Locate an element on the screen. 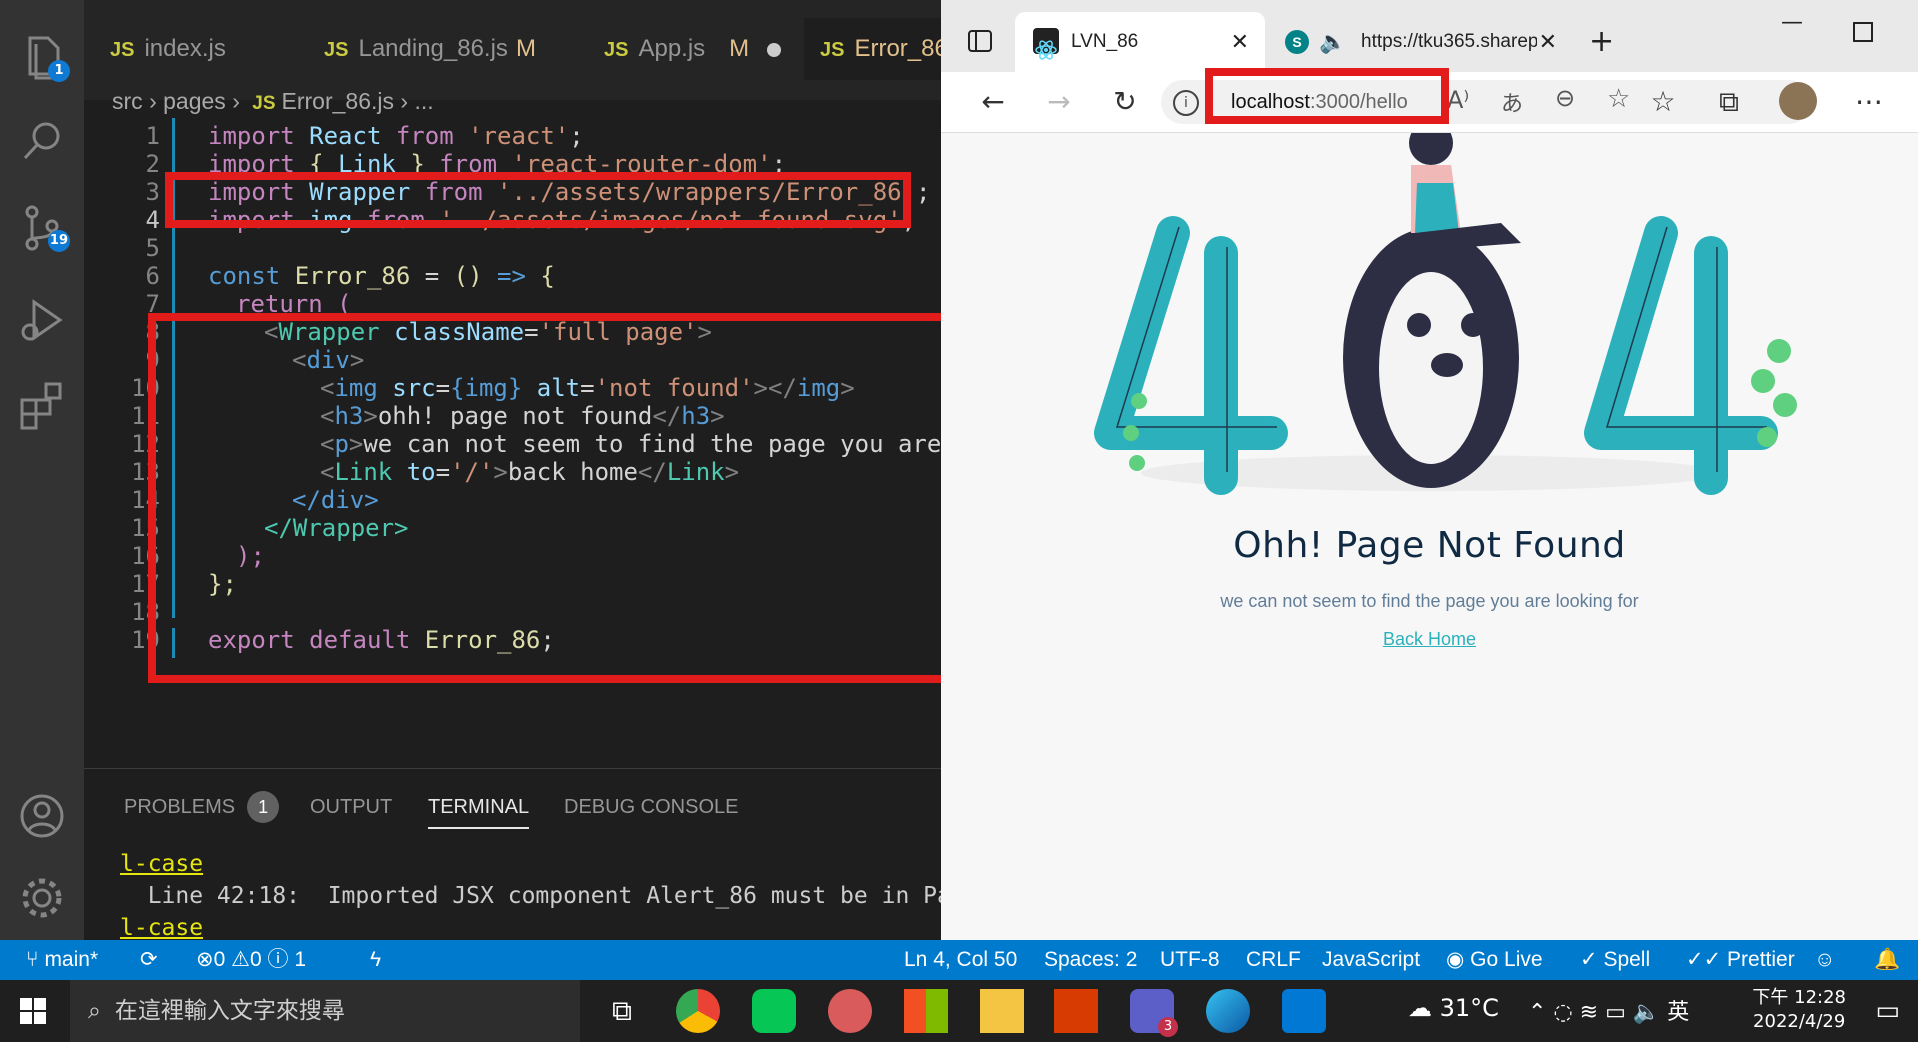 The height and width of the screenshot is (1042, 1918). breadcrumb-file: Error_86.js is located at coordinates (338, 101).